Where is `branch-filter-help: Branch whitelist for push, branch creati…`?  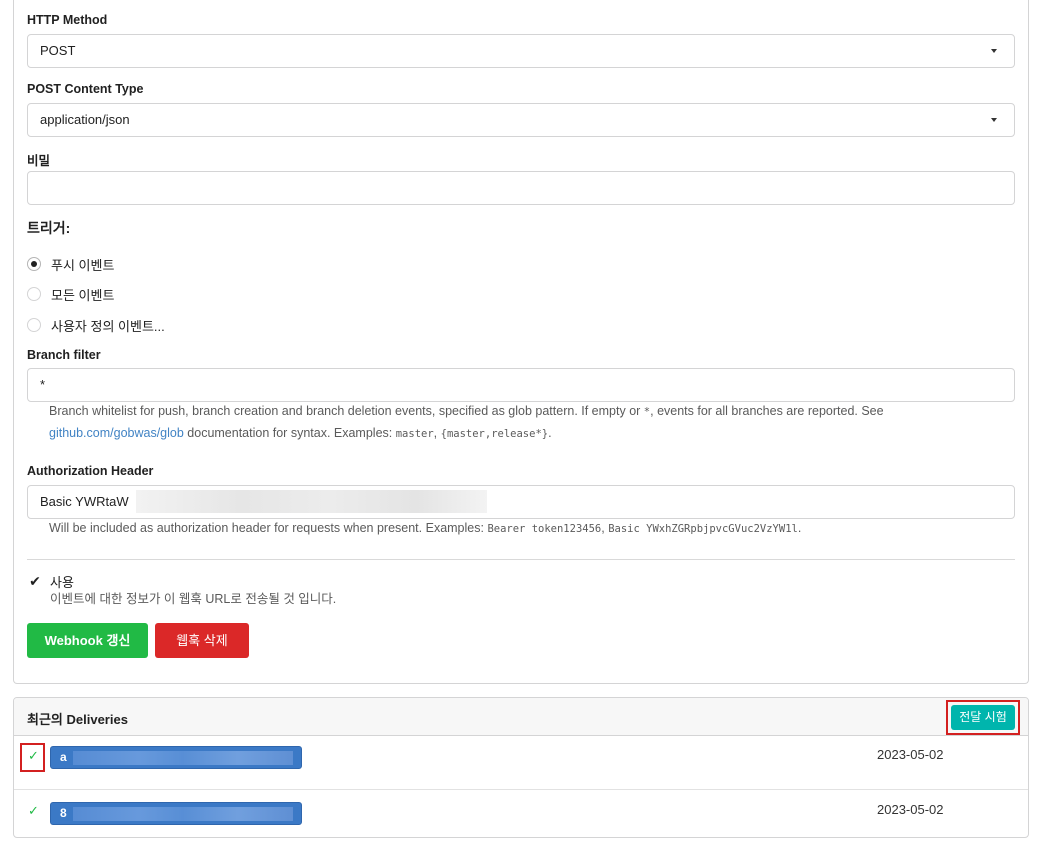 branch-filter-help: Branch whitelist for push, branch creati… is located at coordinates (466, 422).